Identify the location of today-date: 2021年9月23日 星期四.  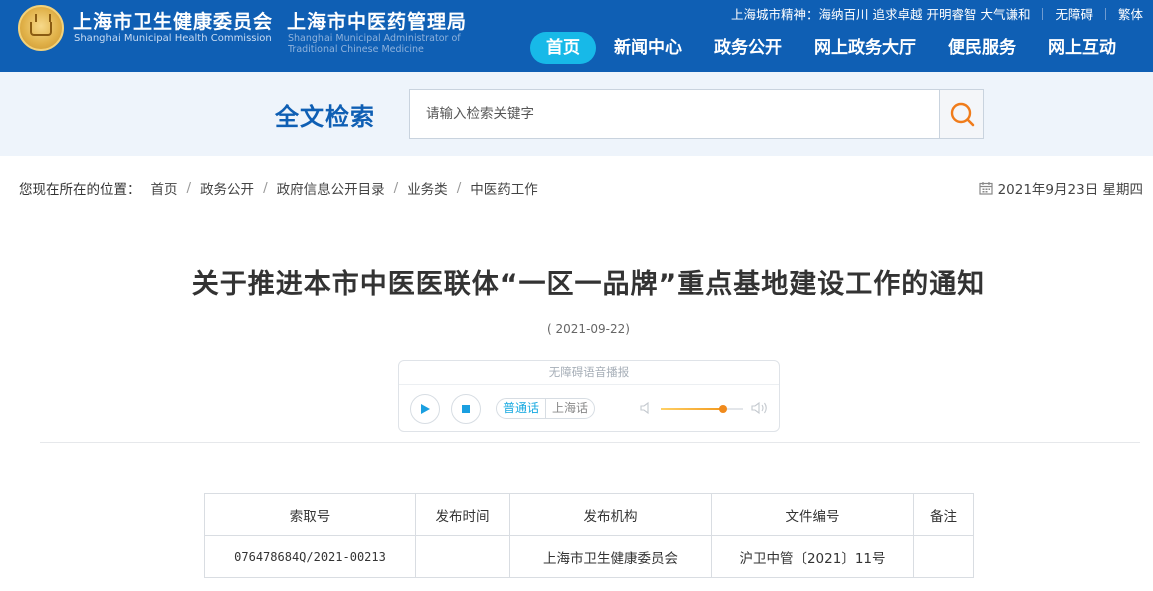
(1060, 188).